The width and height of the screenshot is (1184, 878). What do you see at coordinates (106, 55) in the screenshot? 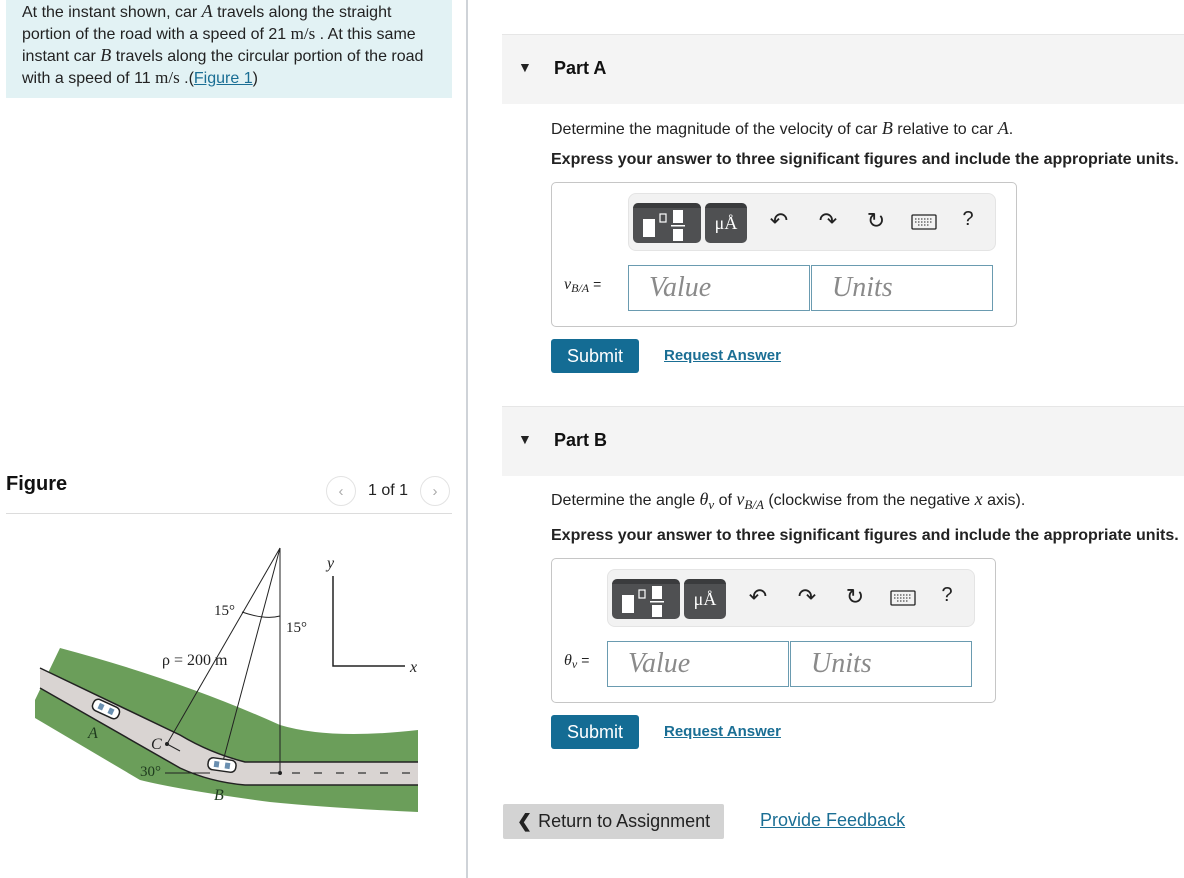
I see `var-b: B` at bounding box center [106, 55].